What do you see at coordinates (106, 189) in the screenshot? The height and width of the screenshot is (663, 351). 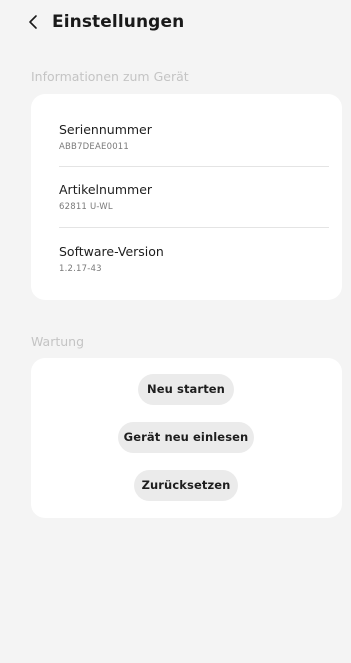 I see `article-number-label: Artikelnummer` at bounding box center [106, 189].